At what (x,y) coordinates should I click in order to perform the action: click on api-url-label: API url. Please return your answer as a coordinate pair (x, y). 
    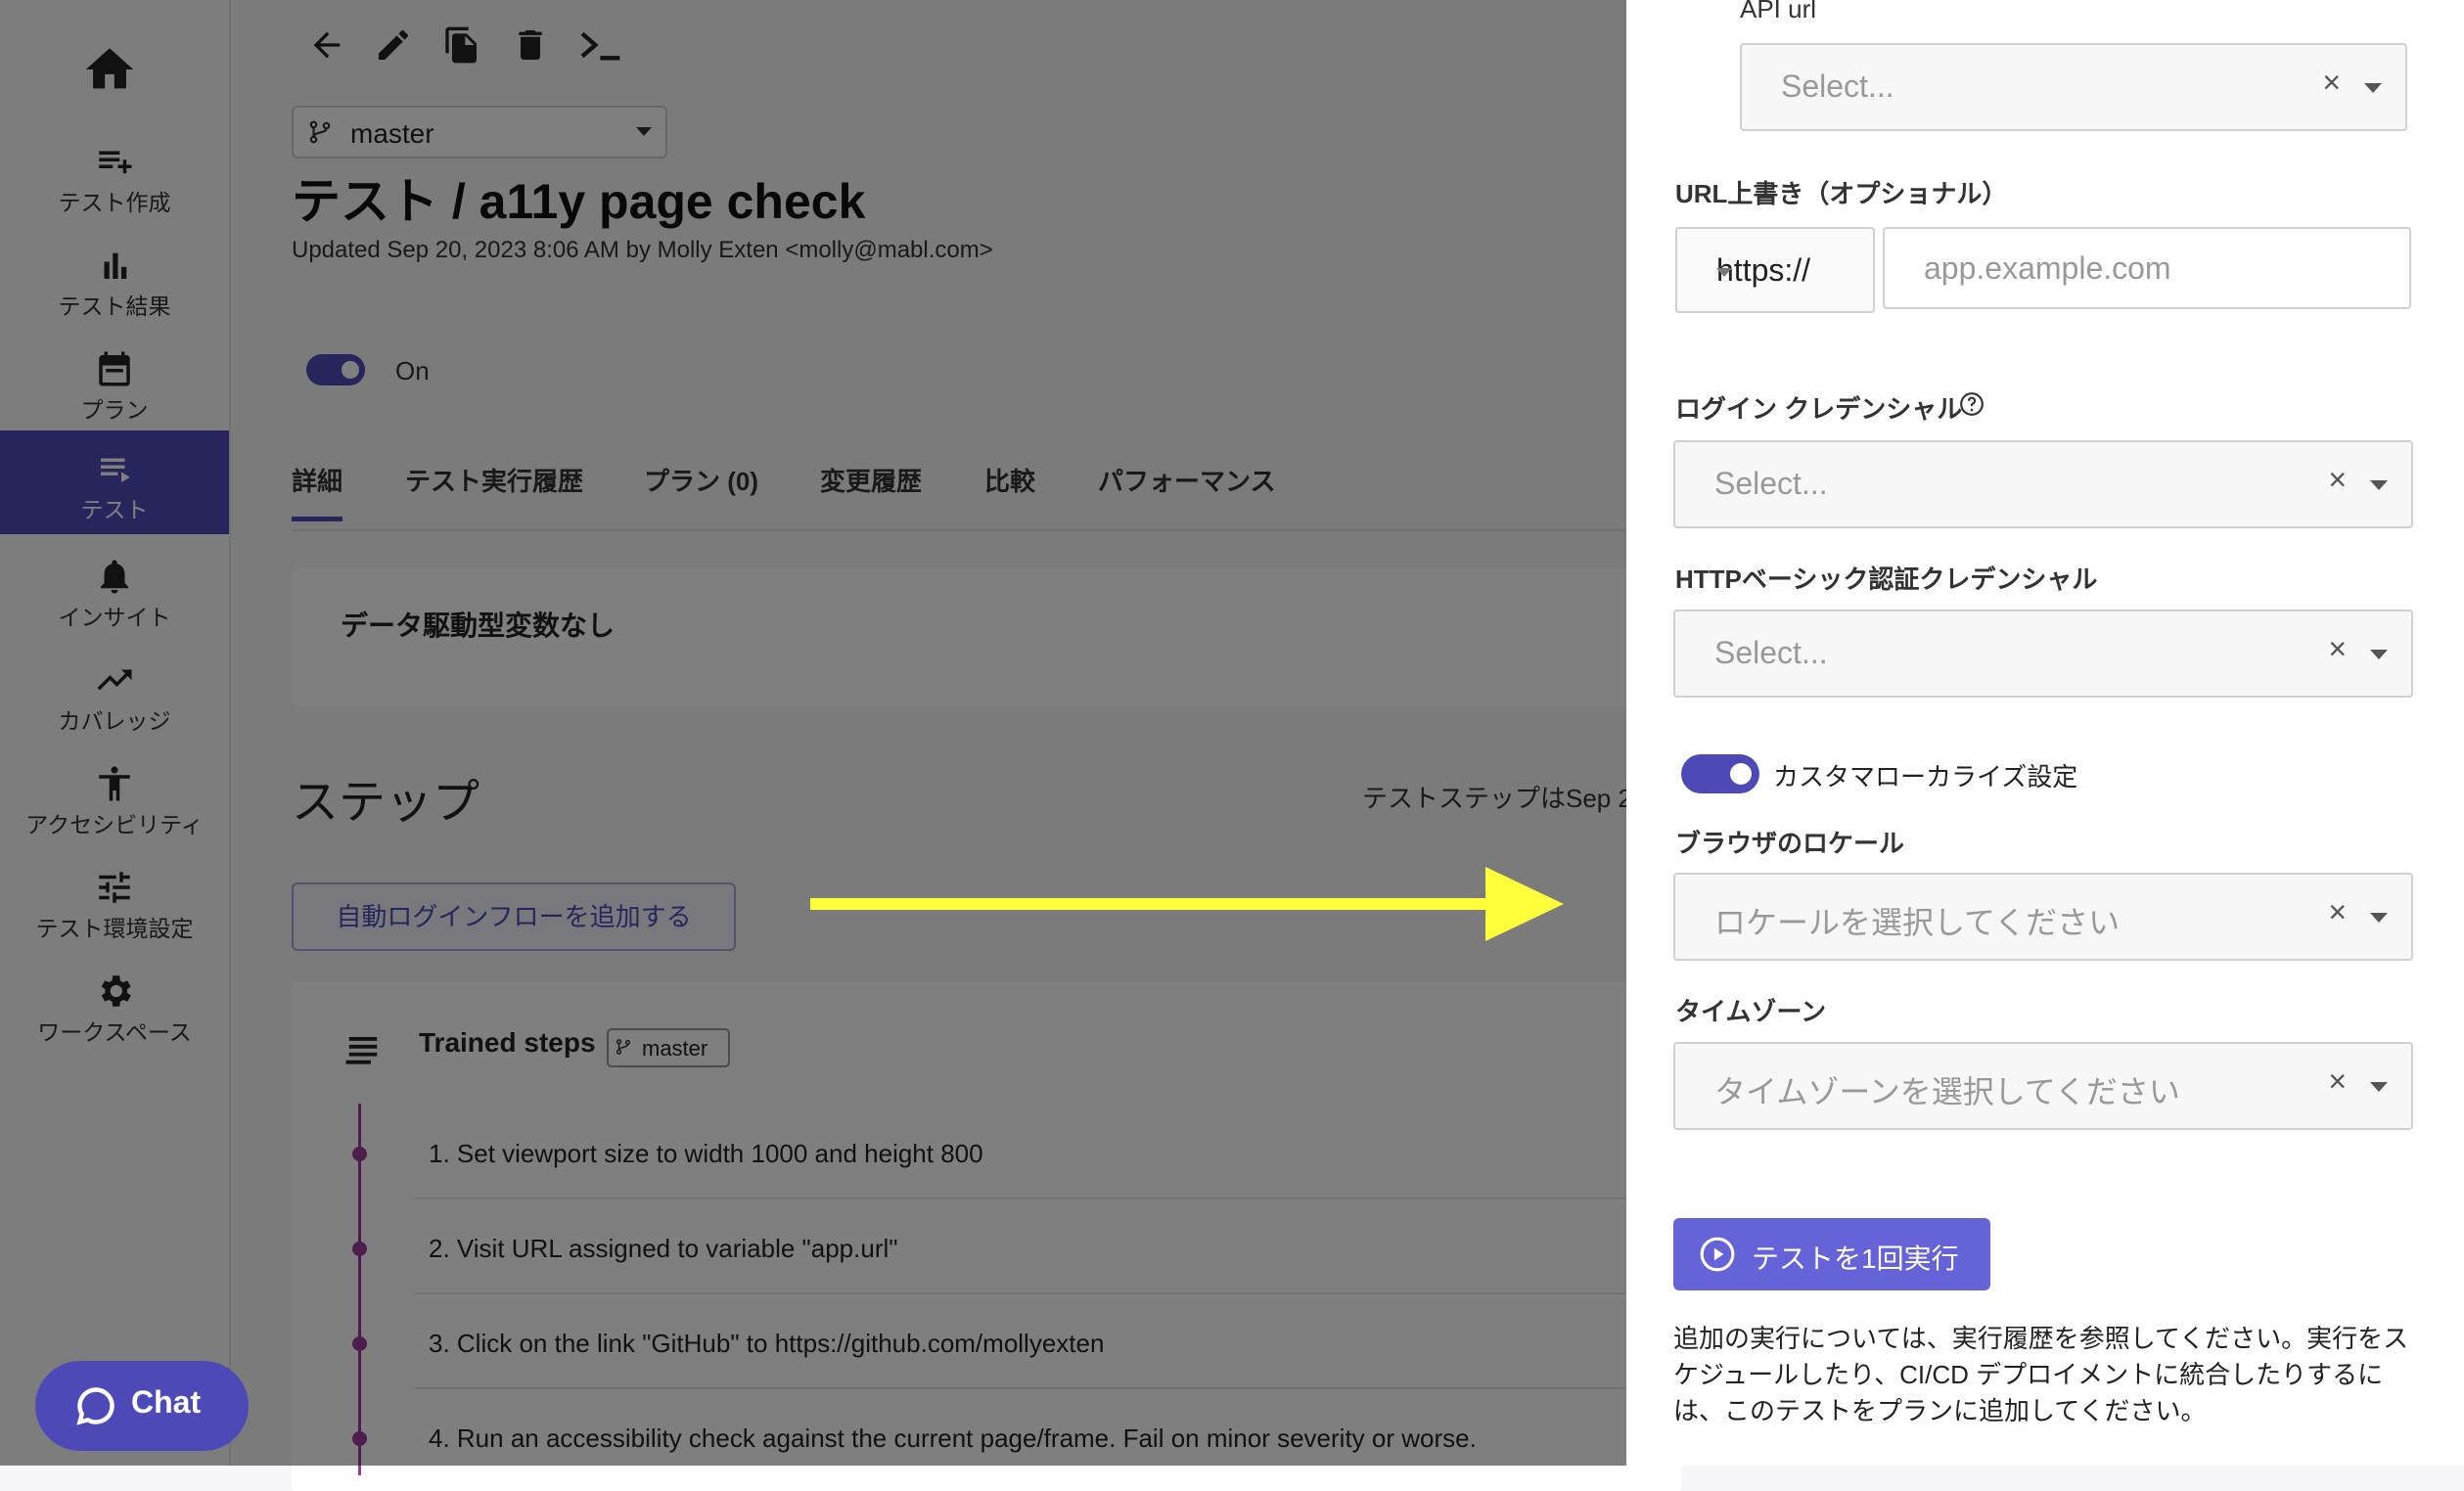
    Looking at the image, I should click on (1779, 11).